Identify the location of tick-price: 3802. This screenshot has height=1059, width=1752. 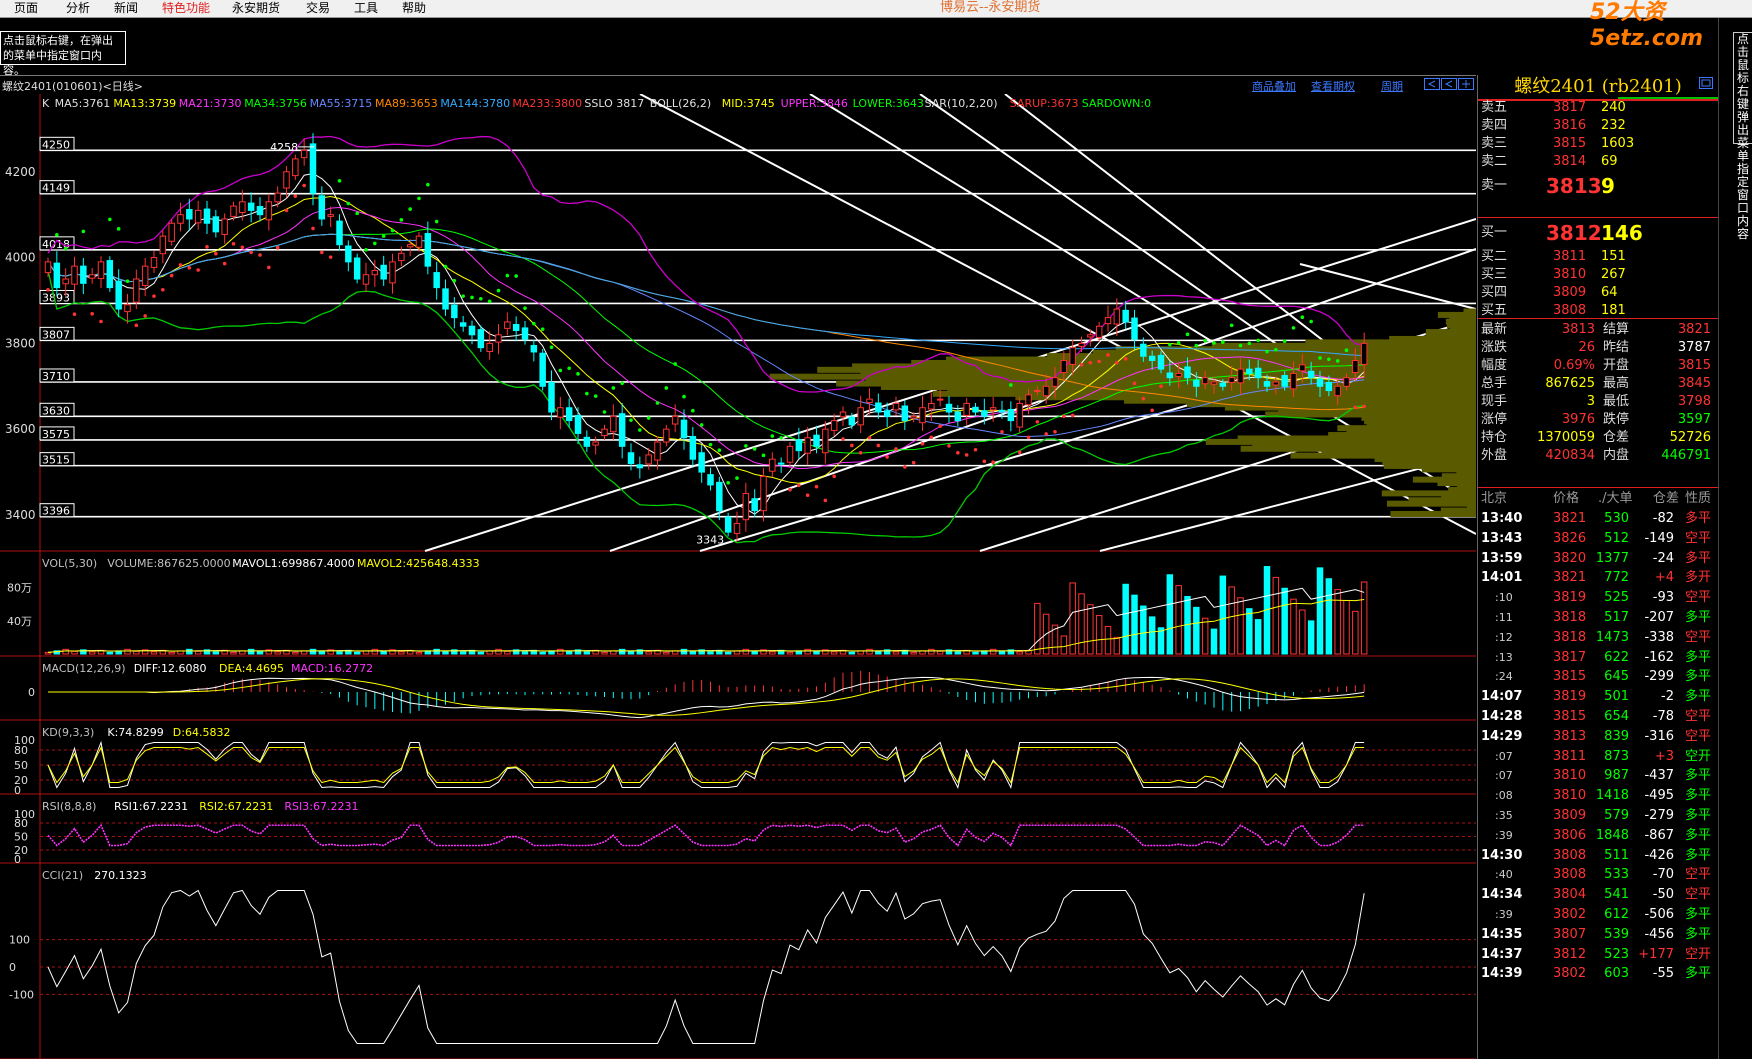
(1569, 974).